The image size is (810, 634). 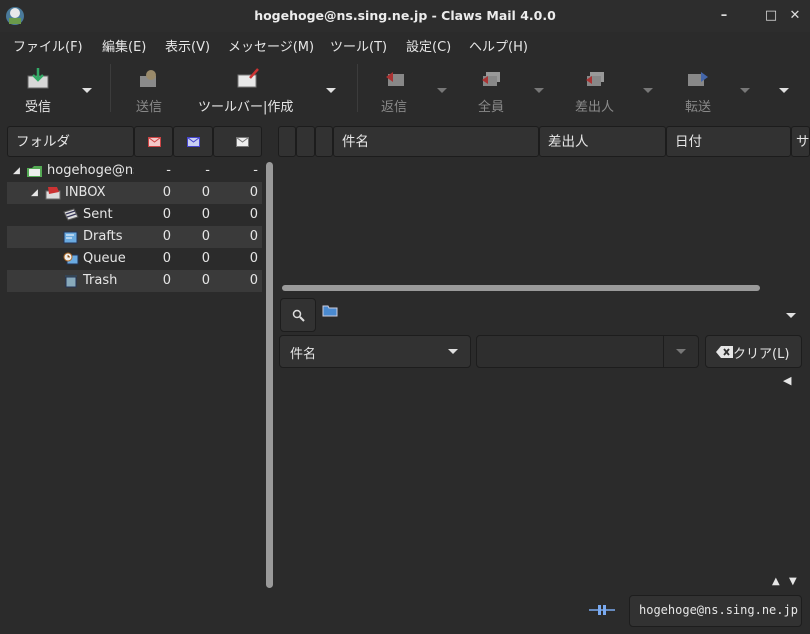 I want to click on reply-sender-icon, so click(x=595, y=79).